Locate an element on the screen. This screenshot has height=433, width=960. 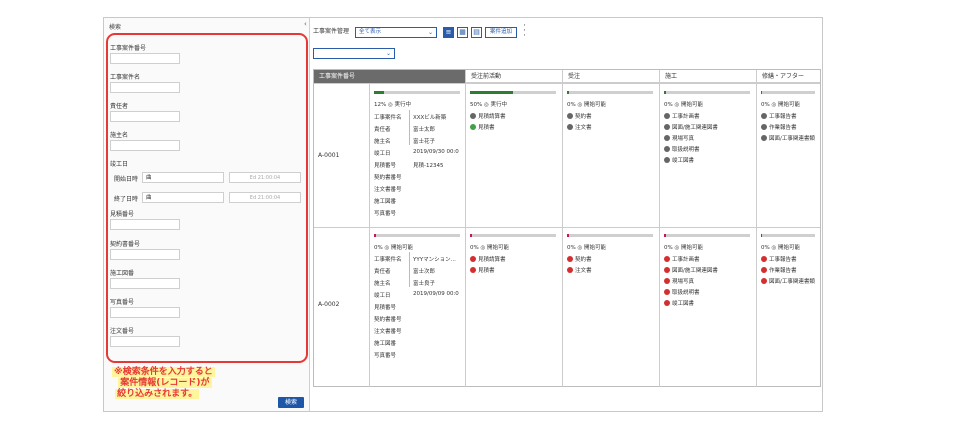
phase-document-label: 工事計画書 is located at coordinates (686, 117).